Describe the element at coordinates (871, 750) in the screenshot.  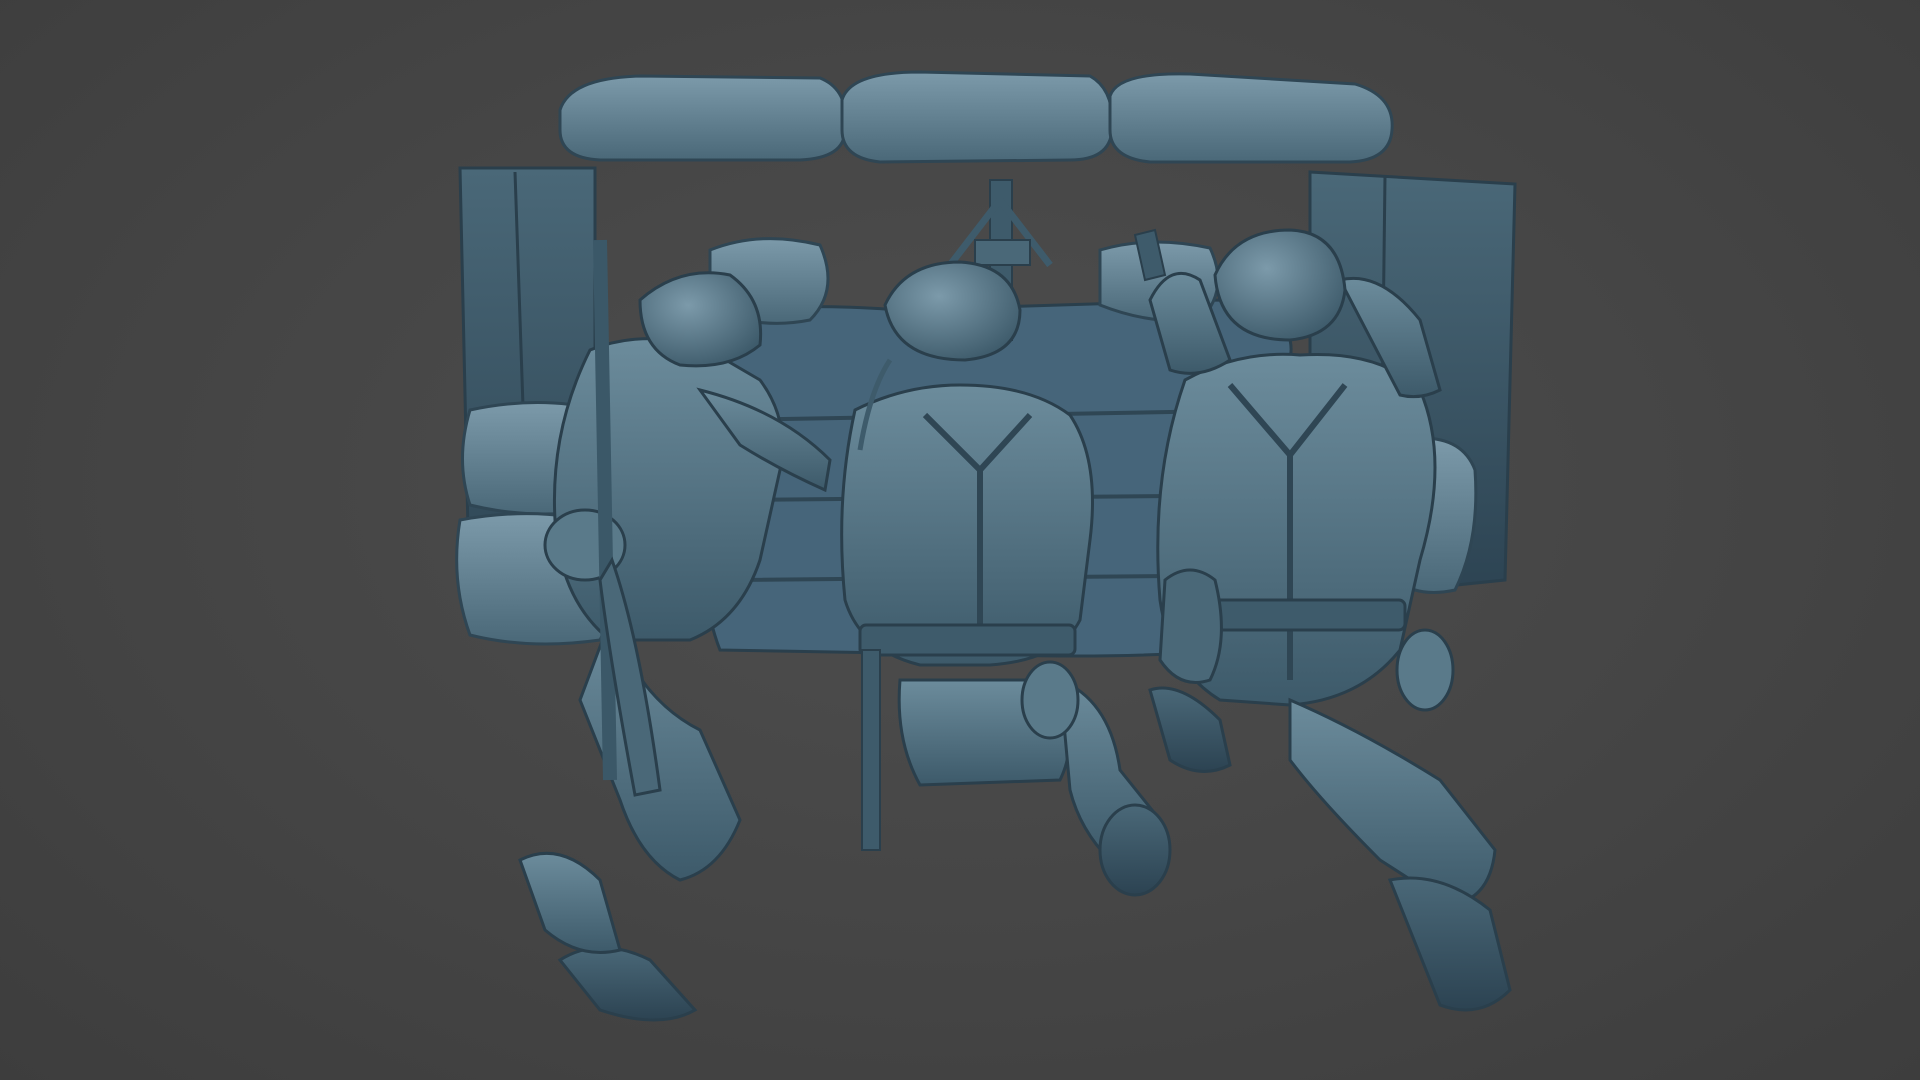
I see `bayonet-icon` at that location.